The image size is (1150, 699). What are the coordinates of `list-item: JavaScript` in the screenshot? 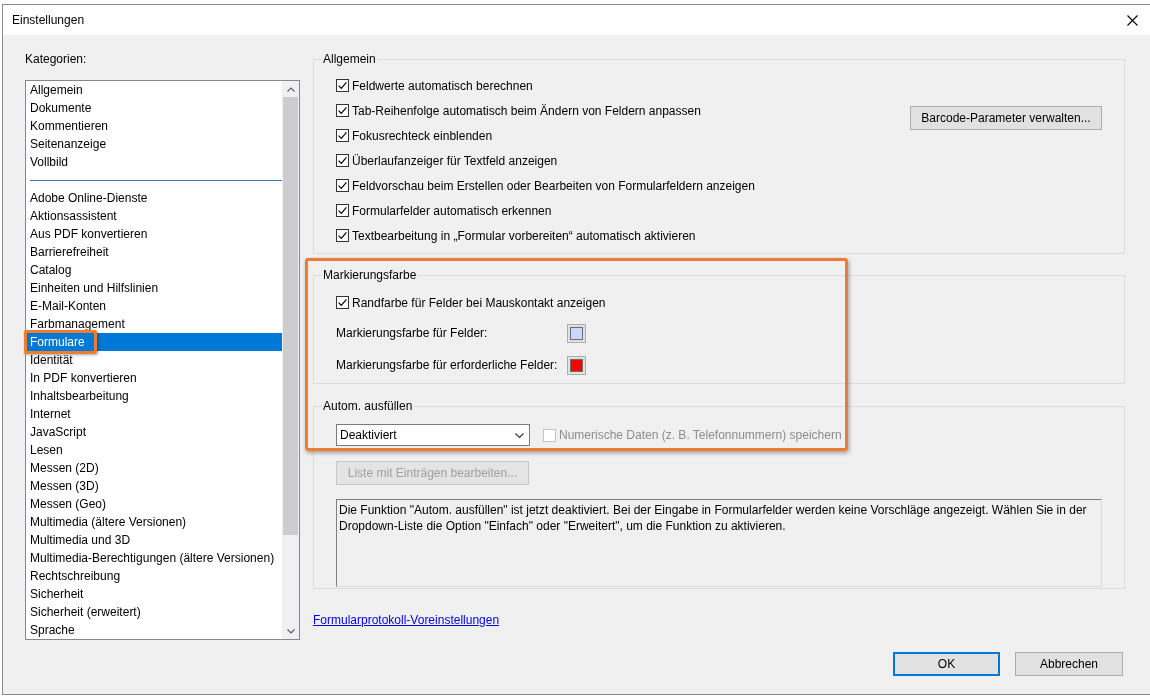 It's located at (154, 432).